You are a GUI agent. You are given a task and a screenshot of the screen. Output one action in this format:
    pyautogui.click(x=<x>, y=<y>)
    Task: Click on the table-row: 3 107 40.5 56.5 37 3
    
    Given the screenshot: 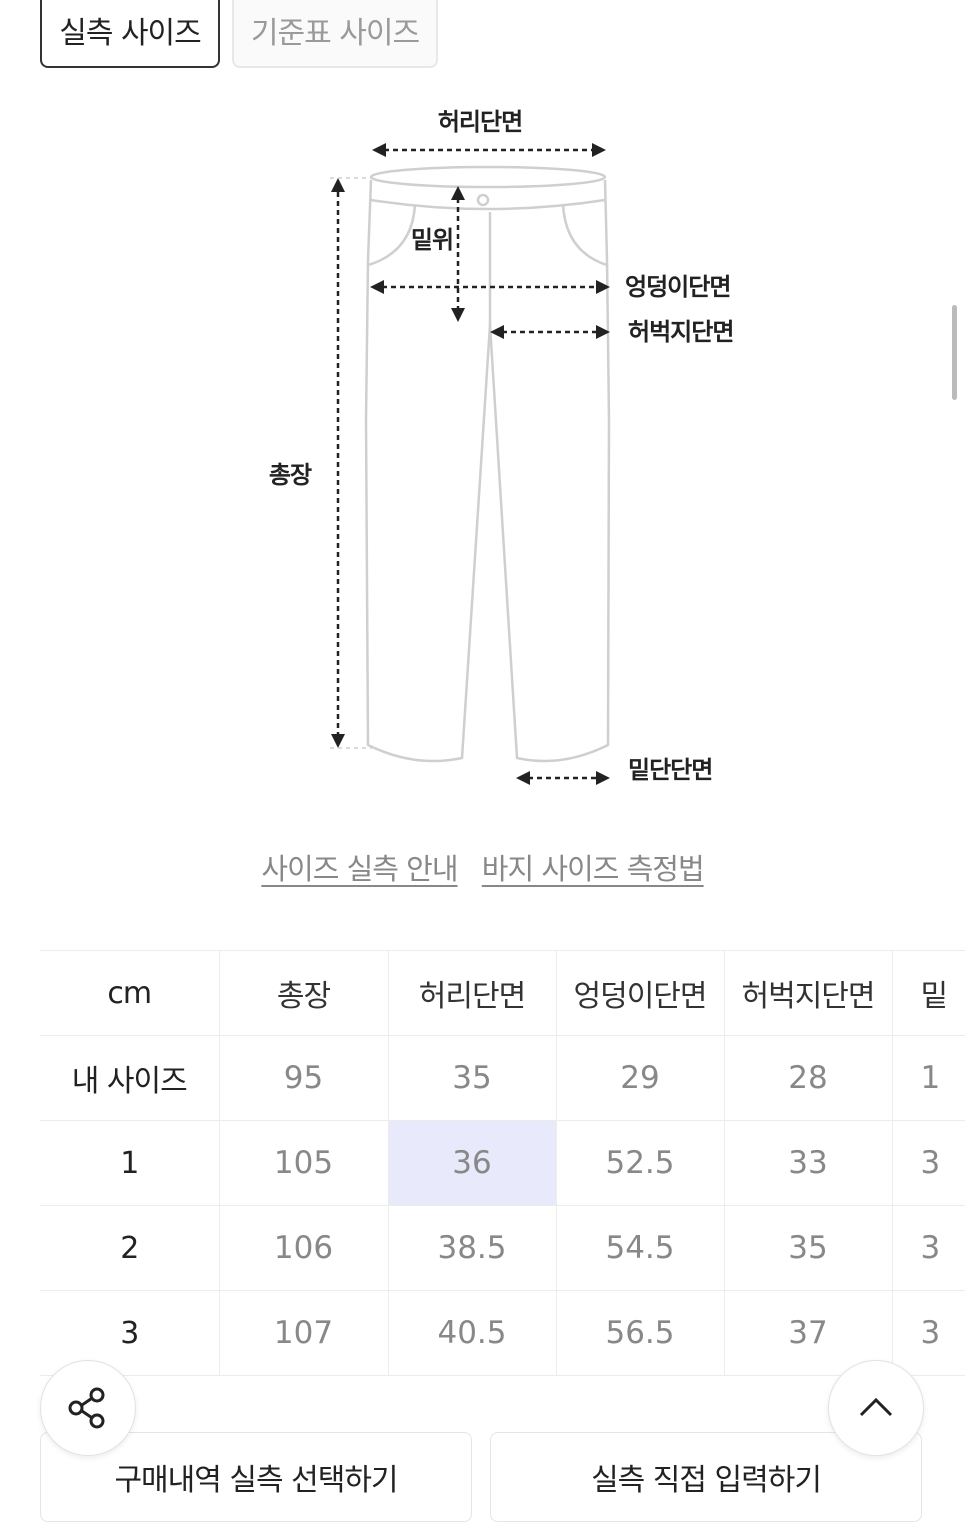 What is the action you would take?
    pyautogui.click(x=502, y=1333)
    